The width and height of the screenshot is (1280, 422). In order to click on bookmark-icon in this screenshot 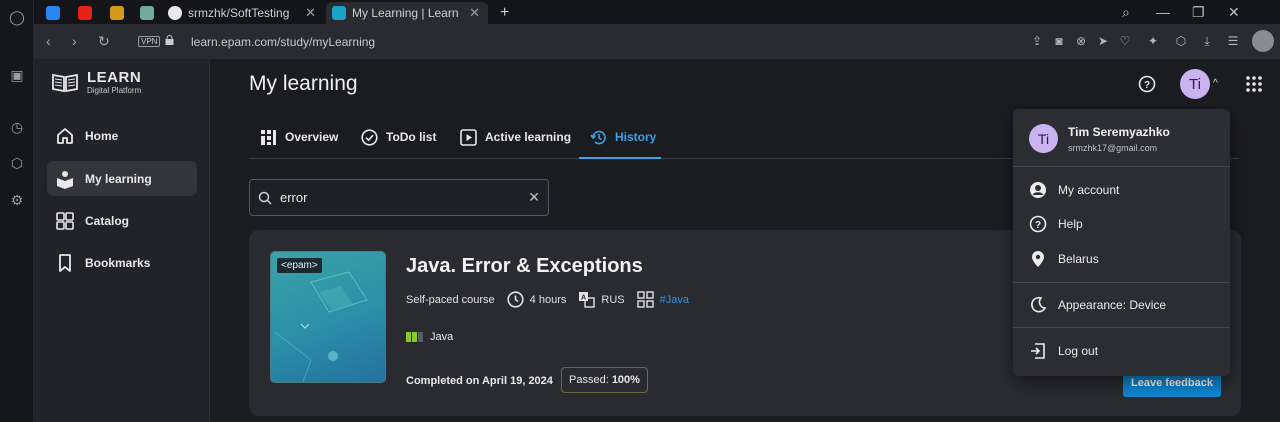, I will do `click(65, 262)`.